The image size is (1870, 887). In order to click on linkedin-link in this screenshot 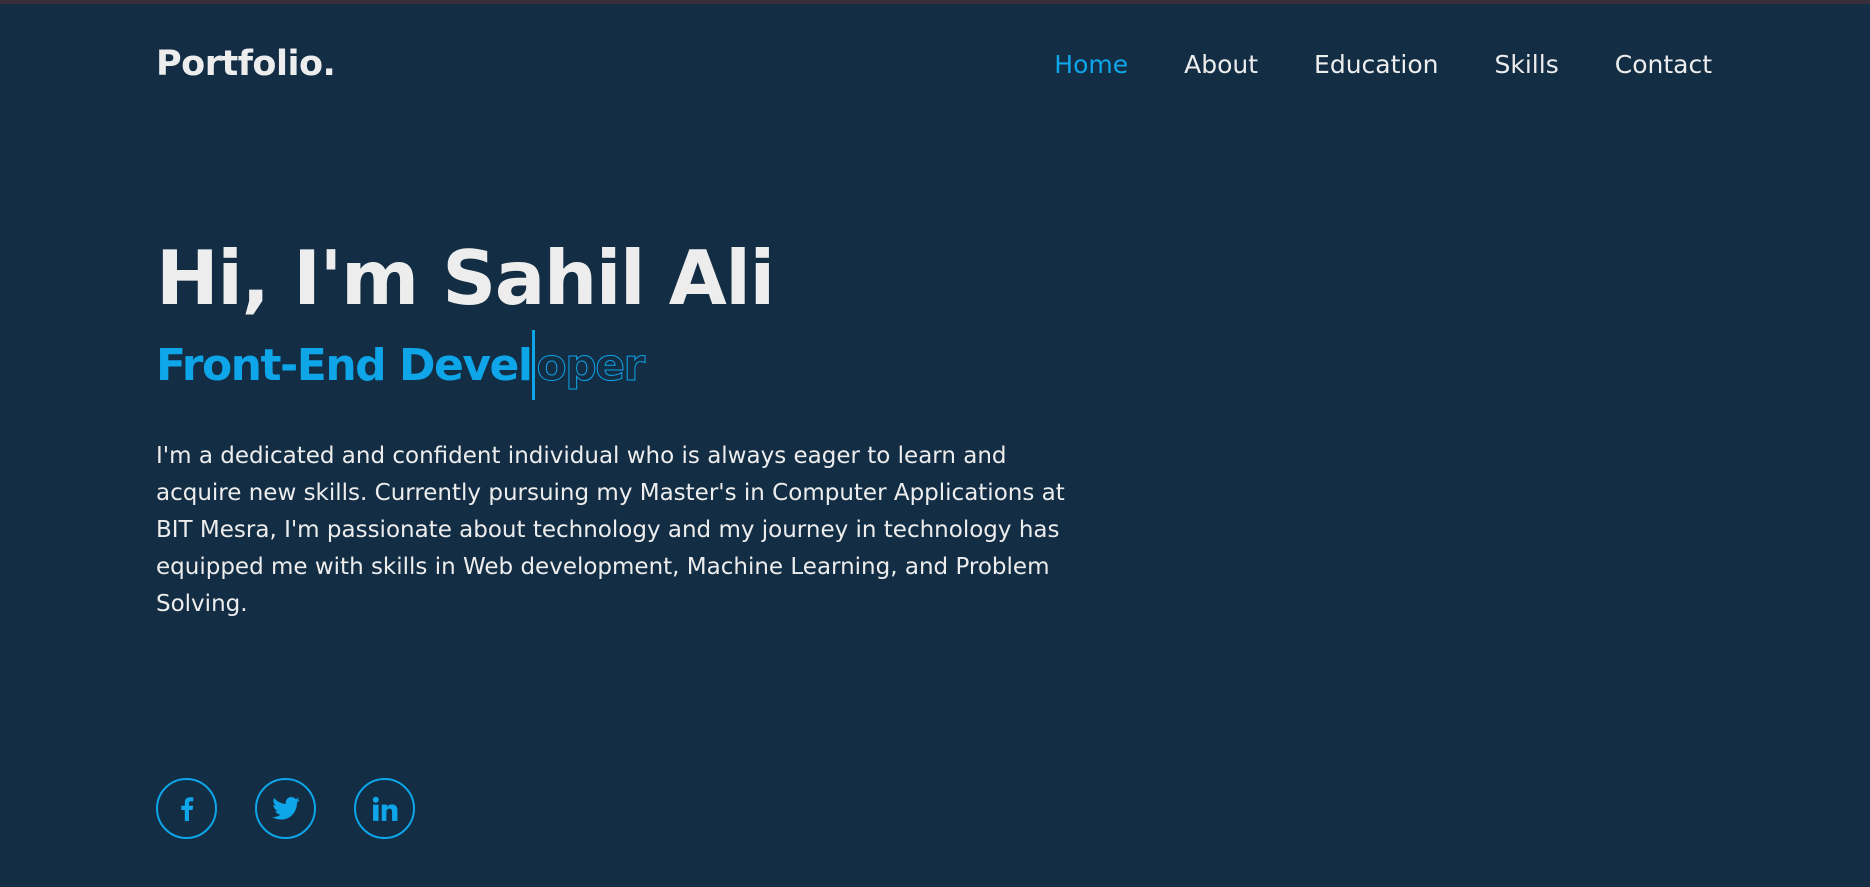, I will do `click(384, 808)`.